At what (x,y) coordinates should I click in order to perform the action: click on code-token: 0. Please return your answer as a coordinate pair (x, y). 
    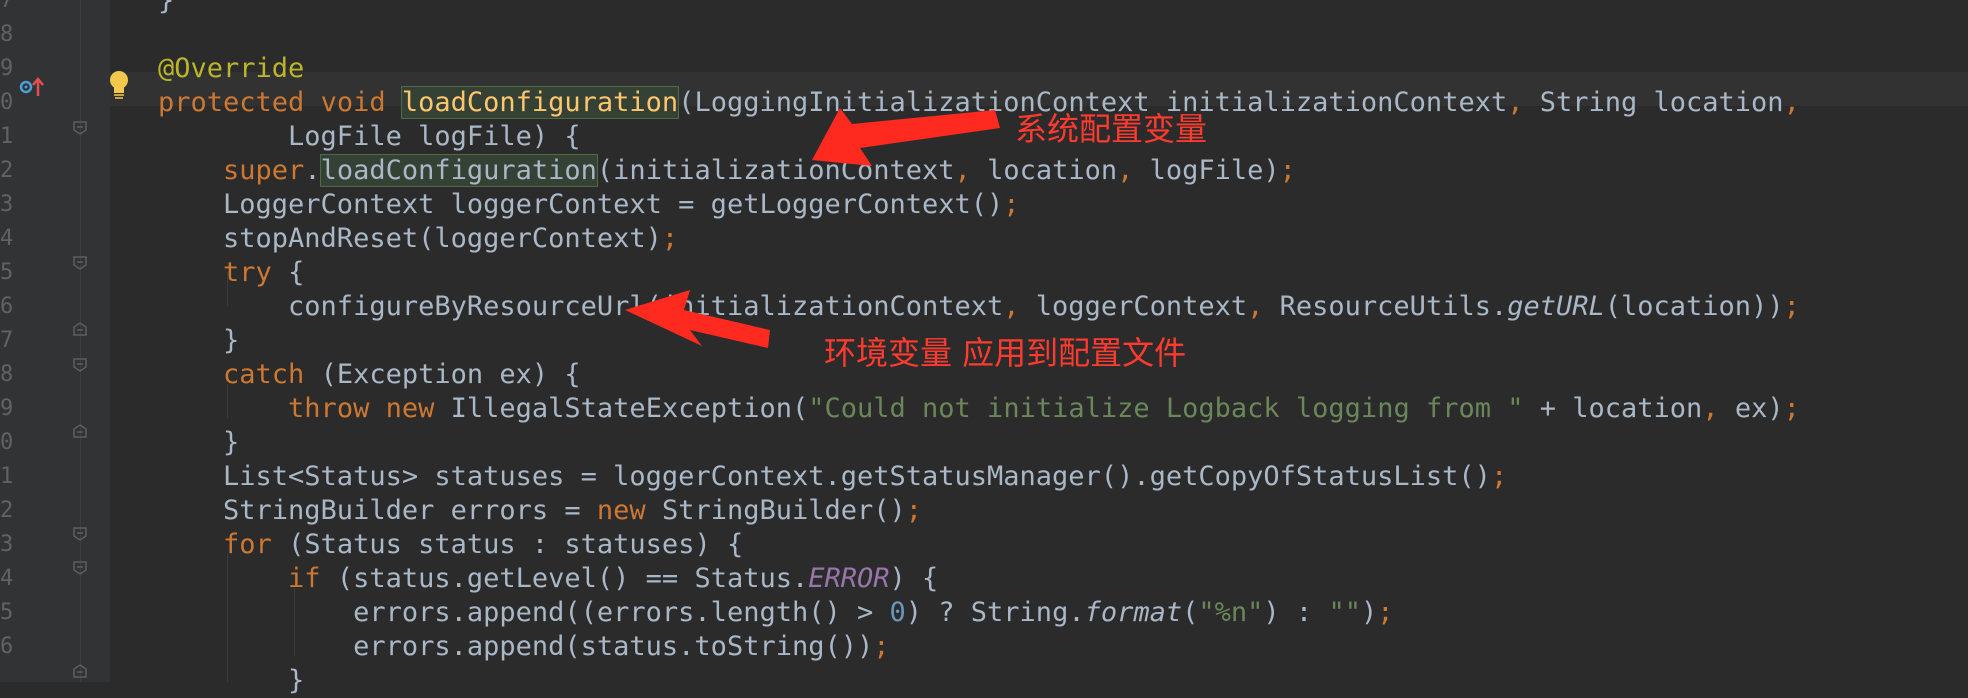
    Looking at the image, I should click on (897, 612).